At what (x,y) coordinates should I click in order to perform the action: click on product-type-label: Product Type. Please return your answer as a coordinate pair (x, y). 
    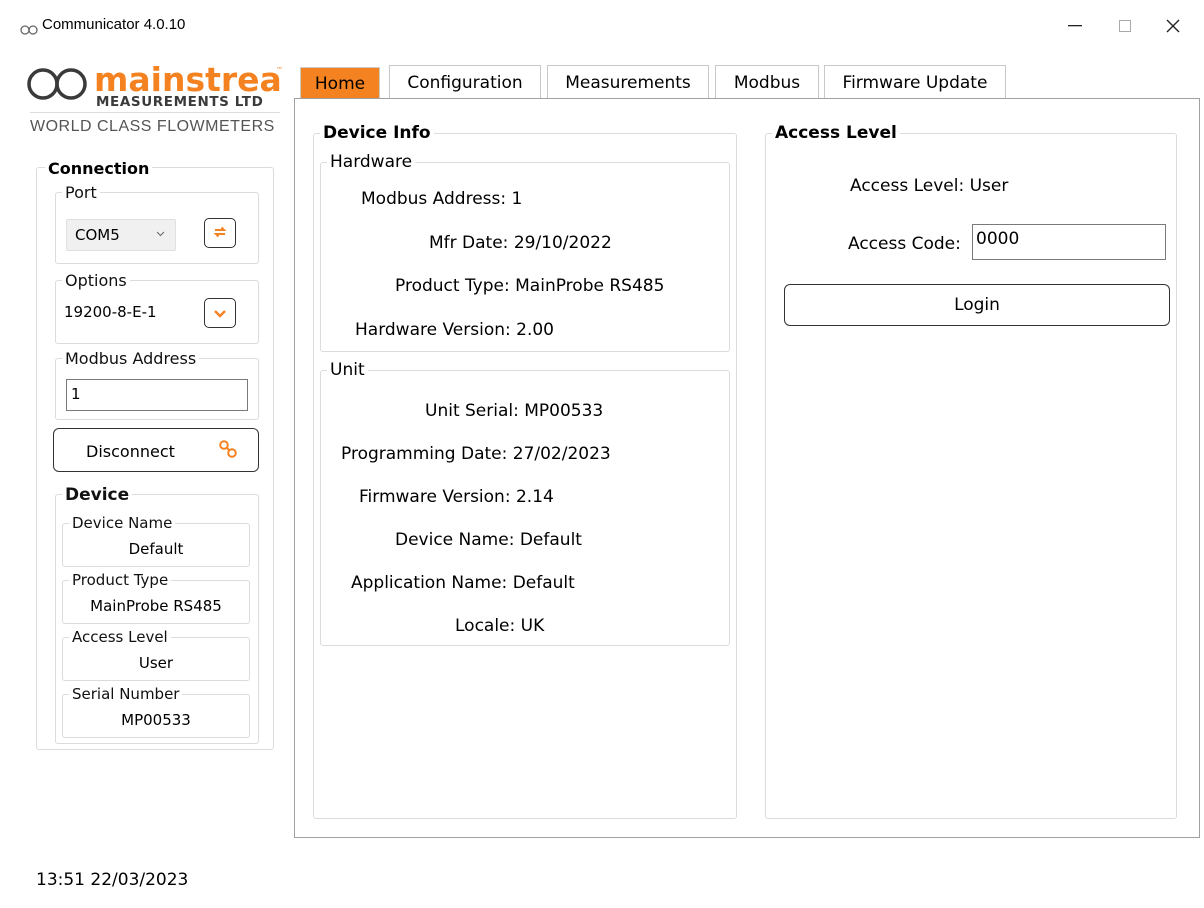
    Looking at the image, I should click on (120, 580).